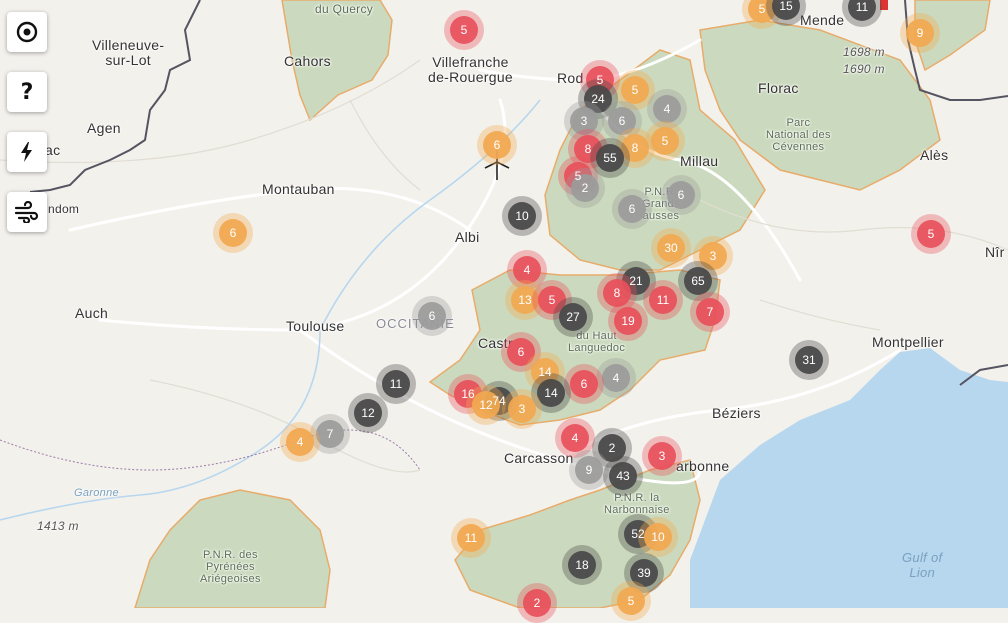  I want to click on help-button: ?, so click(27, 92).